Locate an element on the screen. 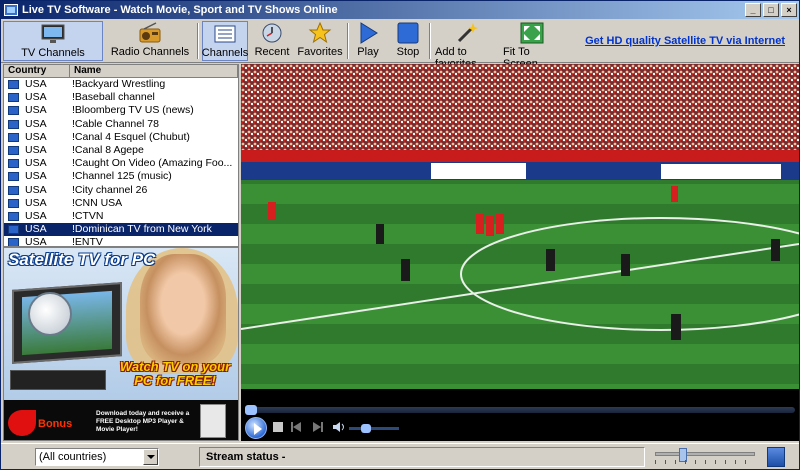 Image resolution: width=800 pixels, height=470 pixels. channel-row: USA !City channel 26 is located at coordinates (121, 190).